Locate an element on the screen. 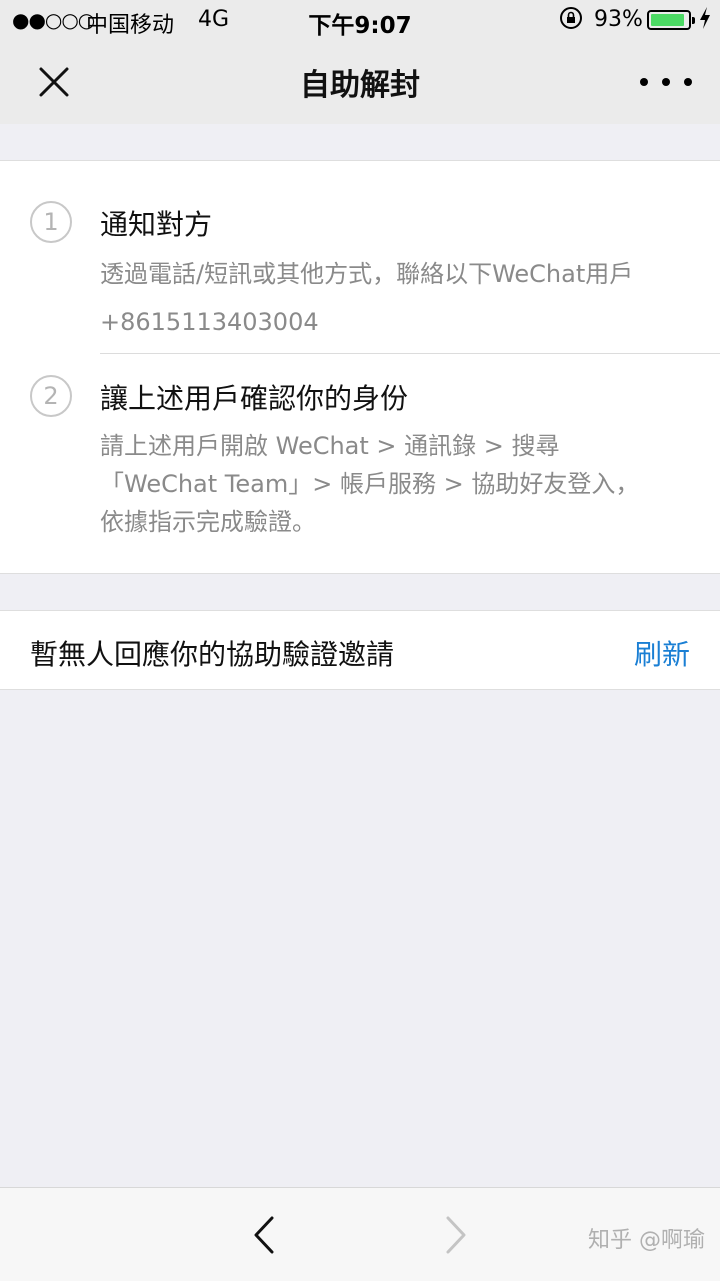  step-number-badge: 2 is located at coordinates (51, 396).